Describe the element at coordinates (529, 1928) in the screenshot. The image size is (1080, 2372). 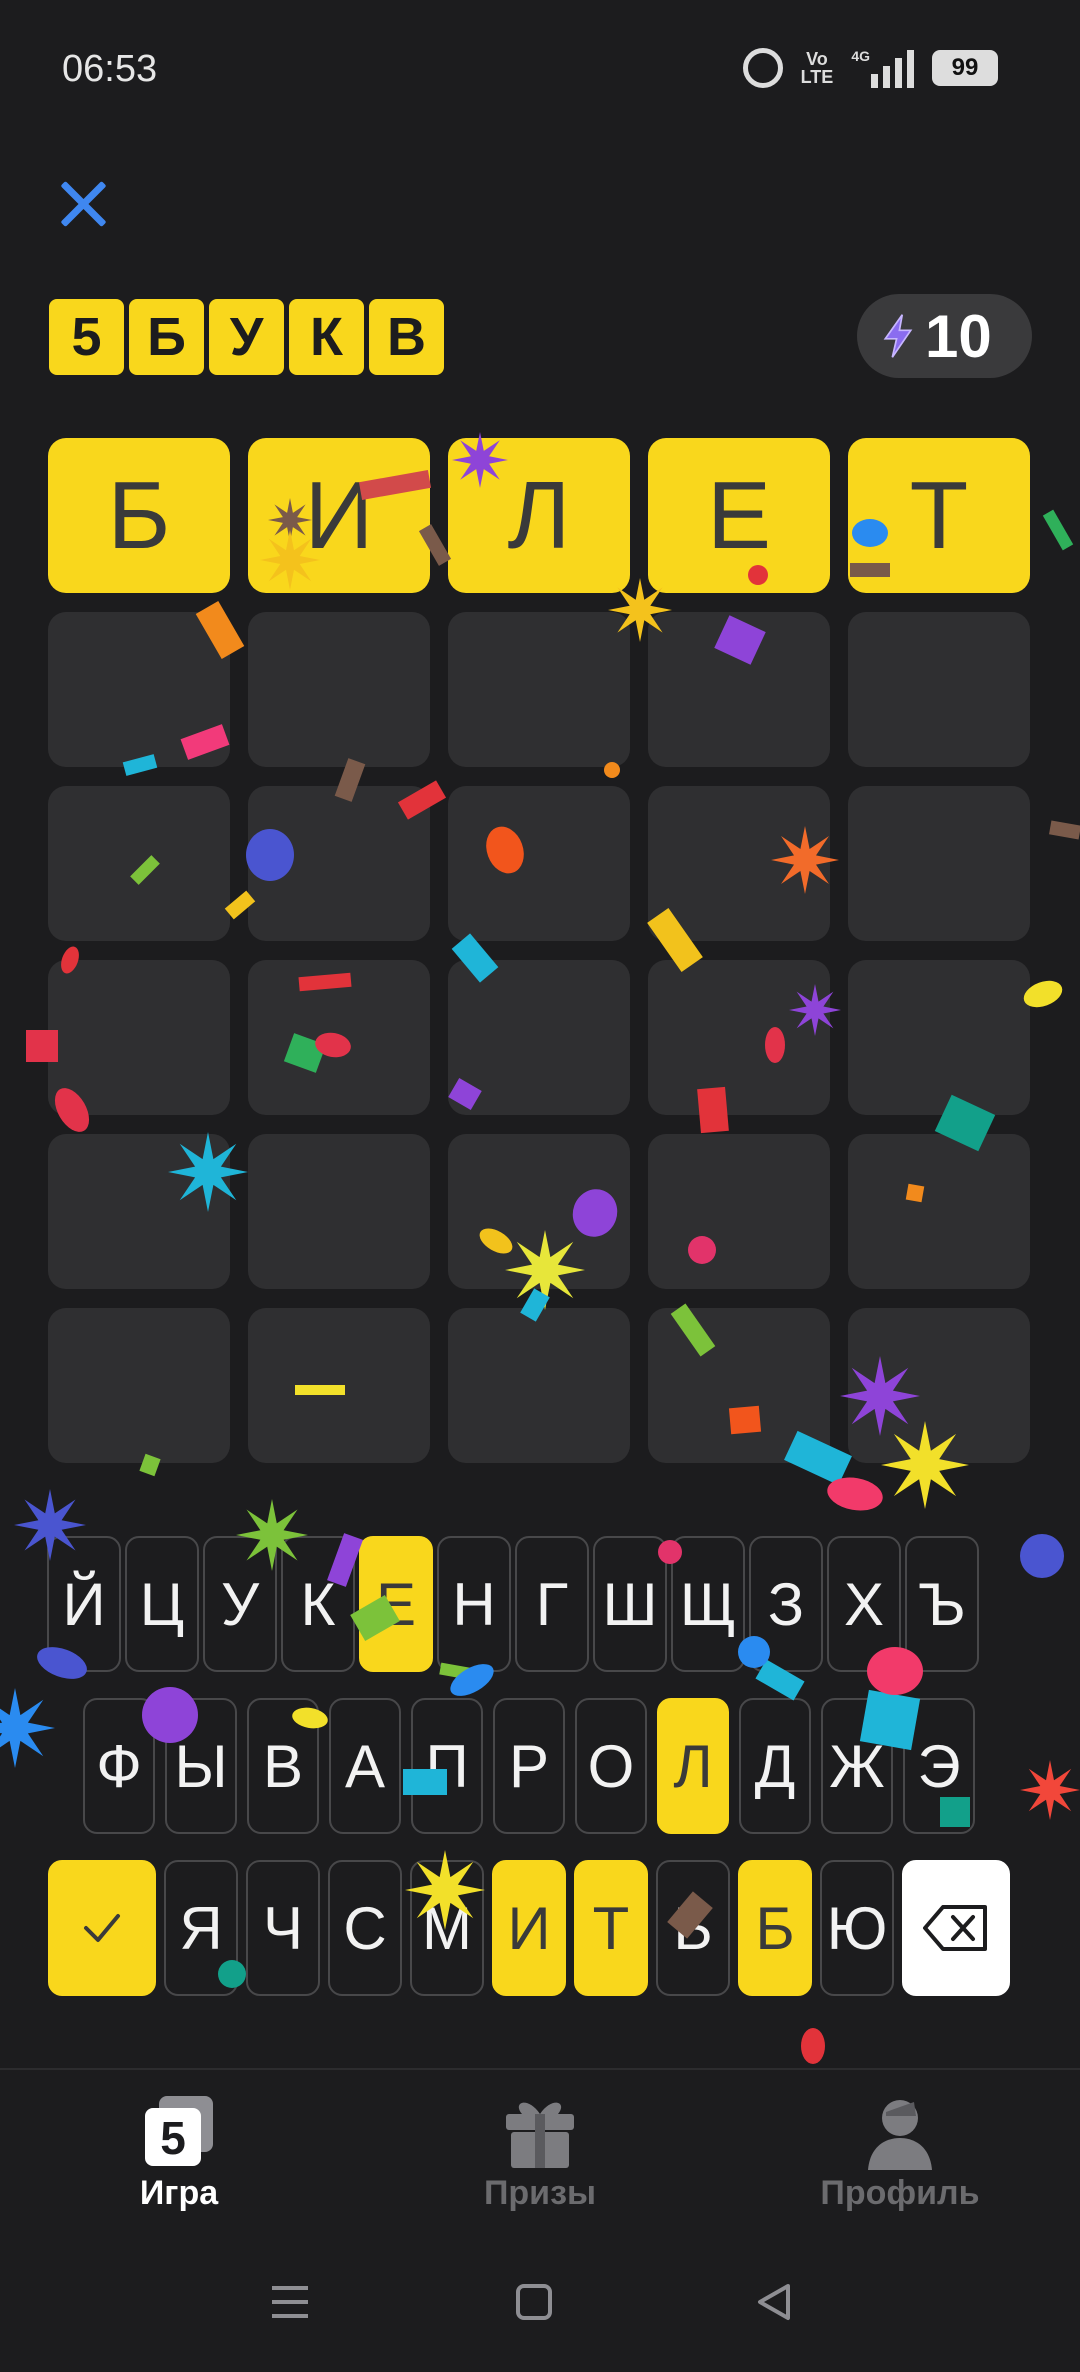
I see `key-И: И` at that location.